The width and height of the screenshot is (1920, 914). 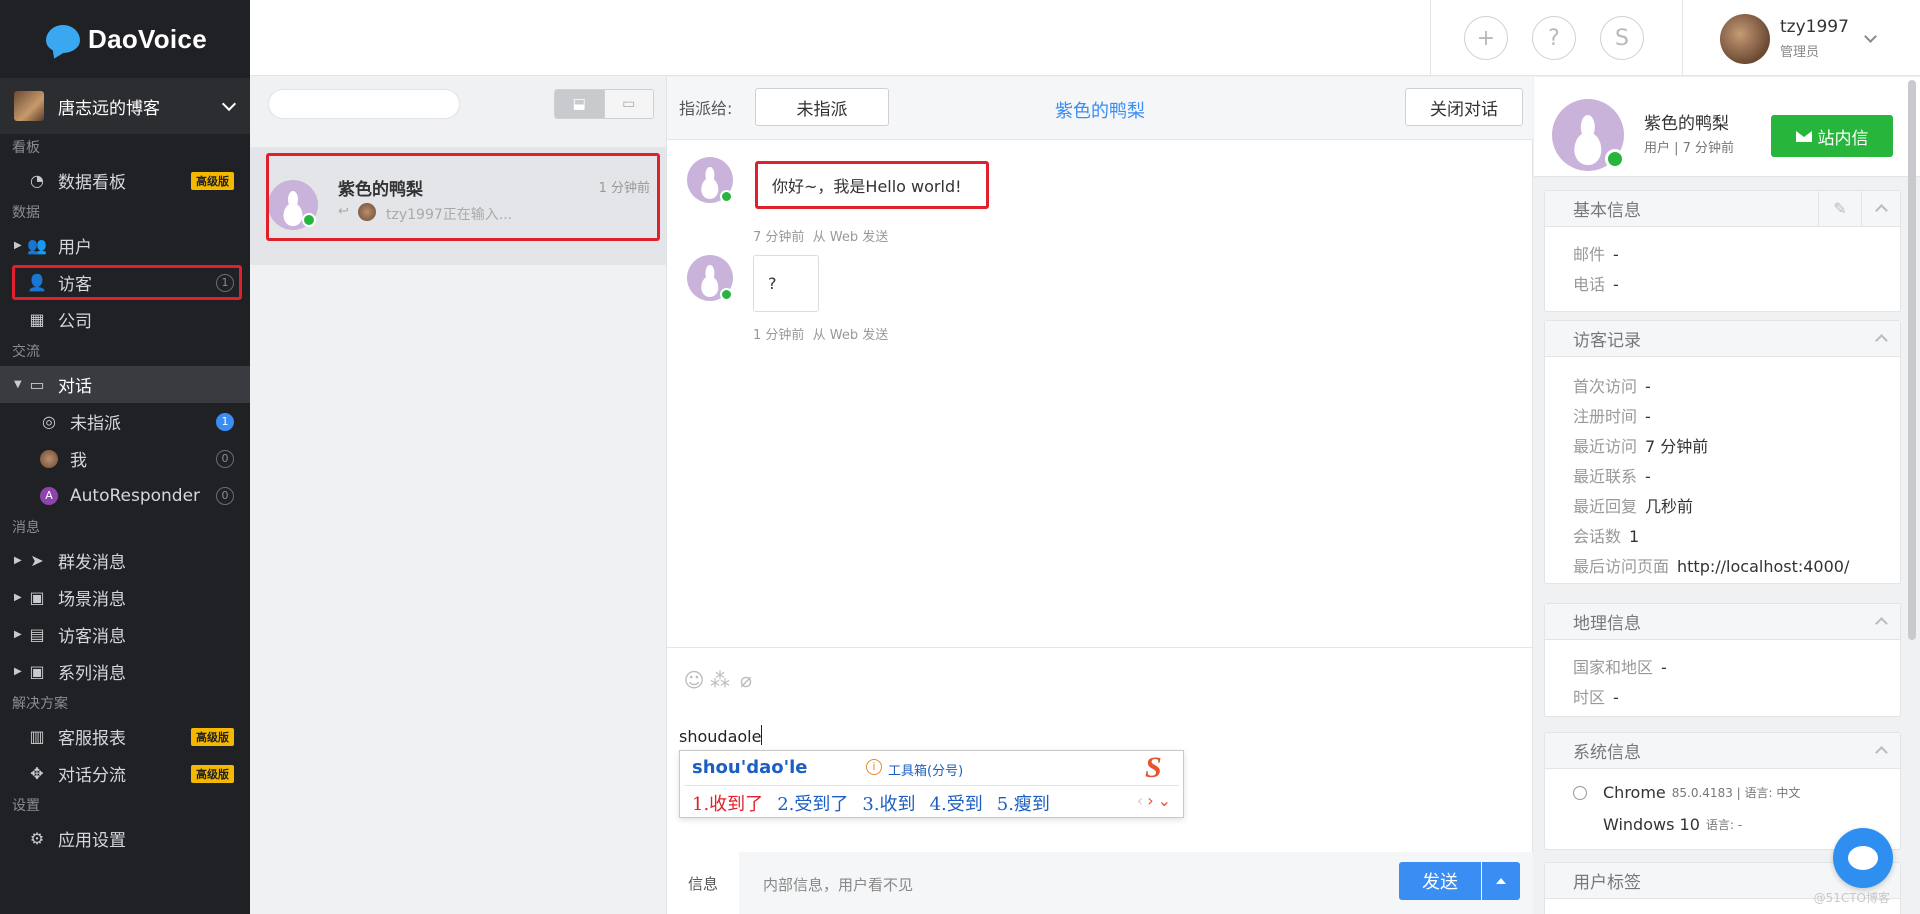 I want to click on target-icon: ◎, so click(x=49, y=421).